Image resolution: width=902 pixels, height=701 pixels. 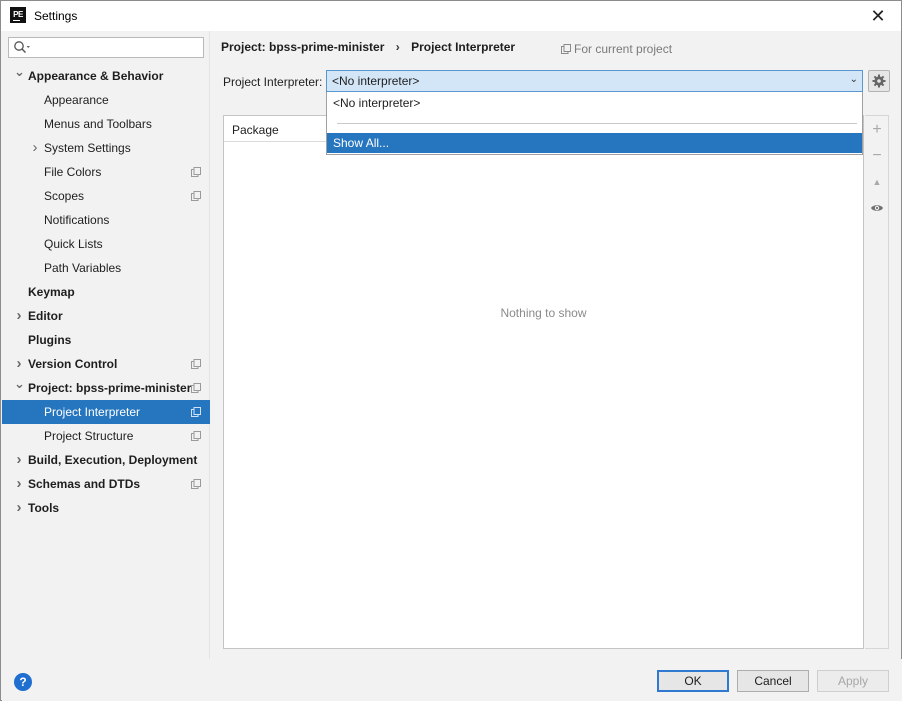 I want to click on dialog-footer: ? OK Cancel Apply, so click(x=452, y=680).